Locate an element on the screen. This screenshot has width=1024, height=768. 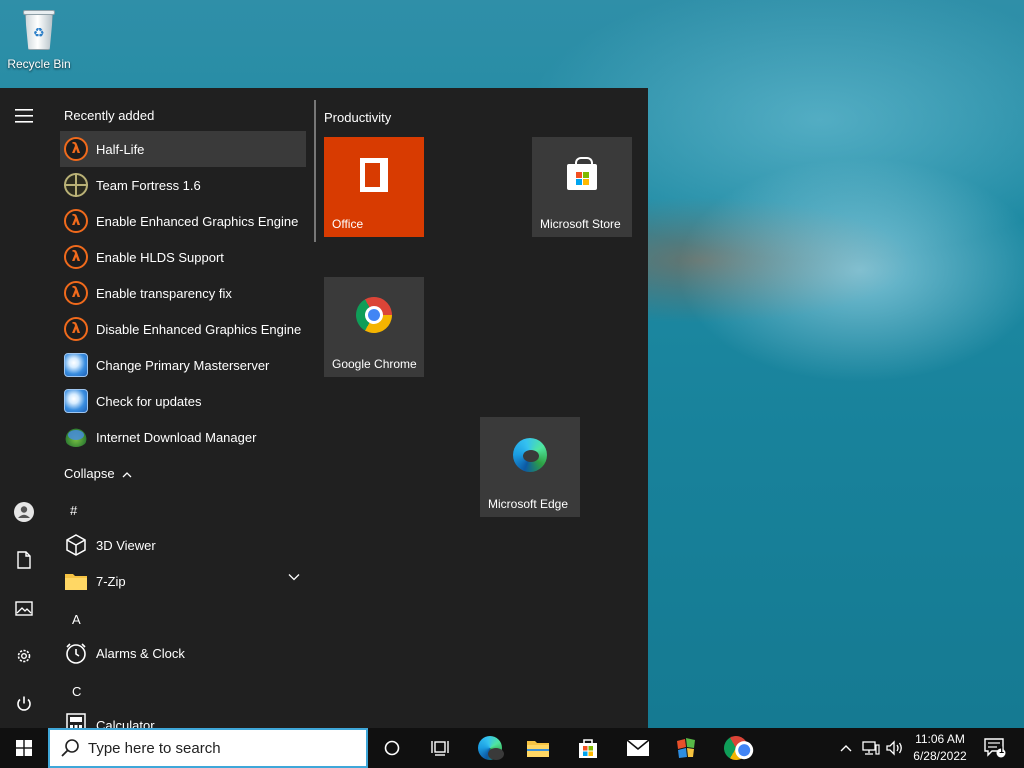
clock-date: 6/28/2022 is located at coordinates (940, 756).